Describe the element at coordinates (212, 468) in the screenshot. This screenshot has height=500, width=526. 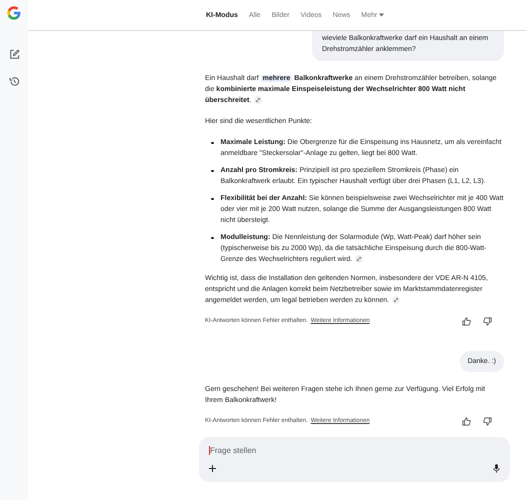
I see `plus-icon` at that location.